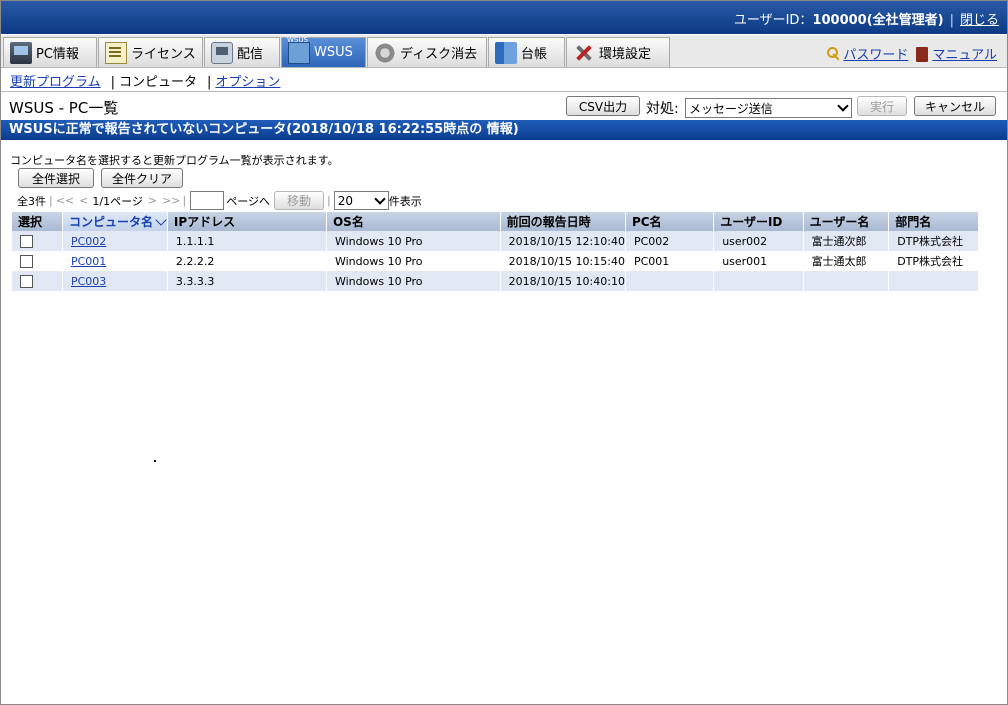 This screenshot has width=1008, height=705. Describe the element at coordinates (670, 241) in the screenshot. I see `pc-name-cell: PC002` at that location.